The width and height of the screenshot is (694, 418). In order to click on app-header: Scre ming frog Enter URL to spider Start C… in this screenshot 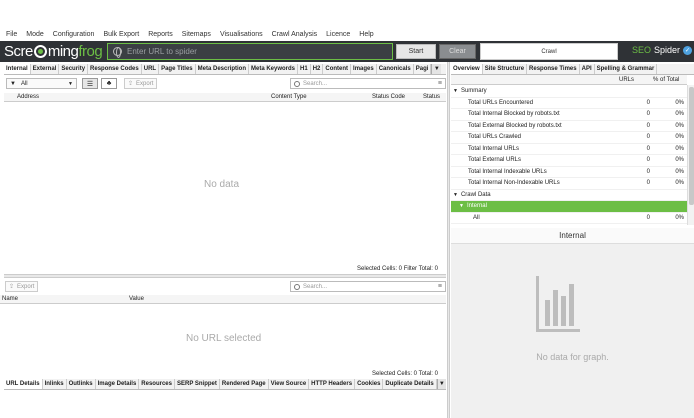, I will do `click(347, 51)`.